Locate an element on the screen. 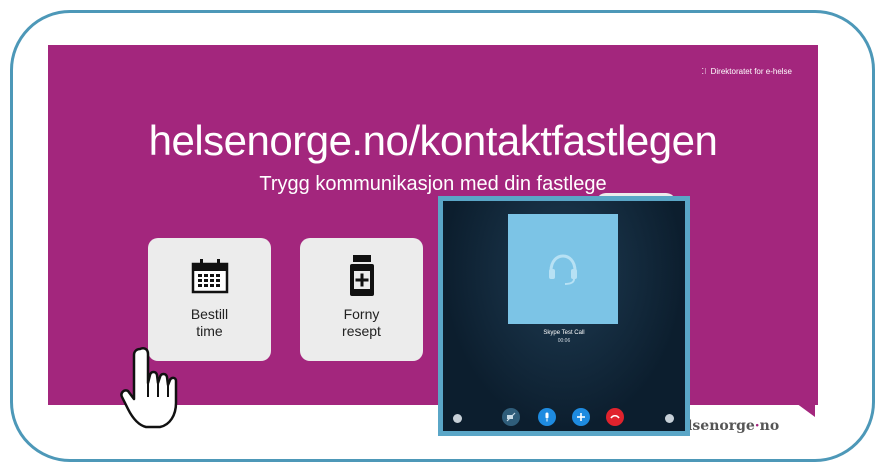  directorate-label: Direktoratet for e-helse is located at coordinates (751, 71).